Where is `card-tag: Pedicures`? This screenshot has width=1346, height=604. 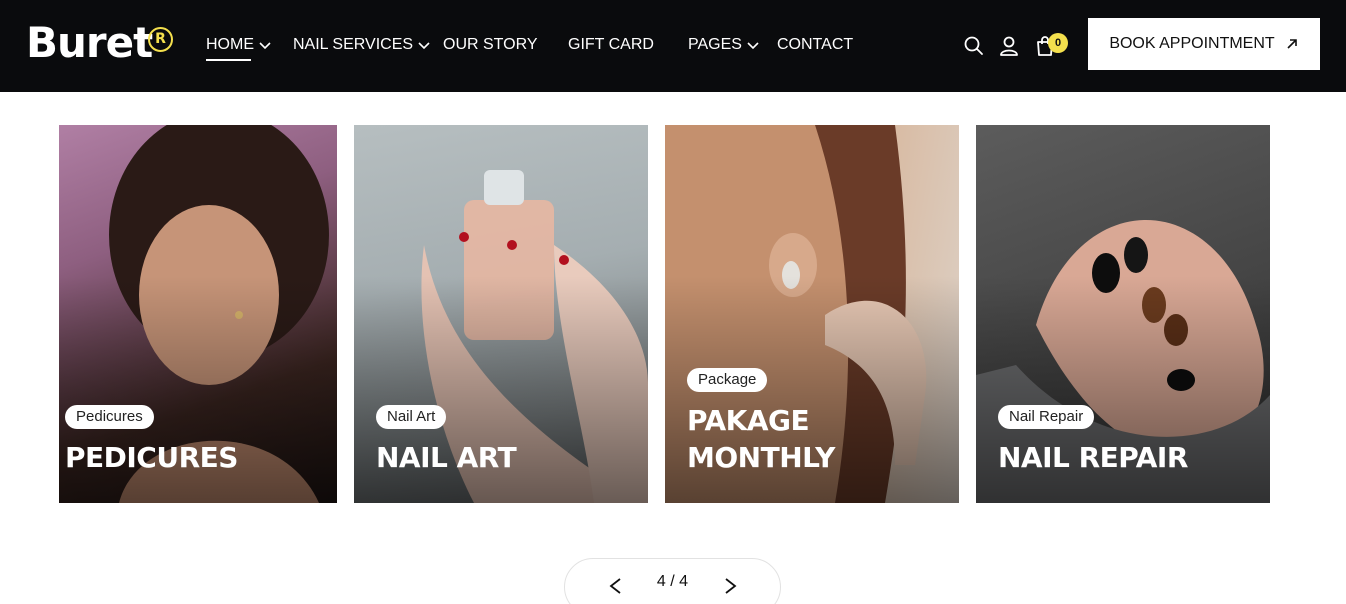
card-tag: Pedicures is located at coordinates (109, 417).